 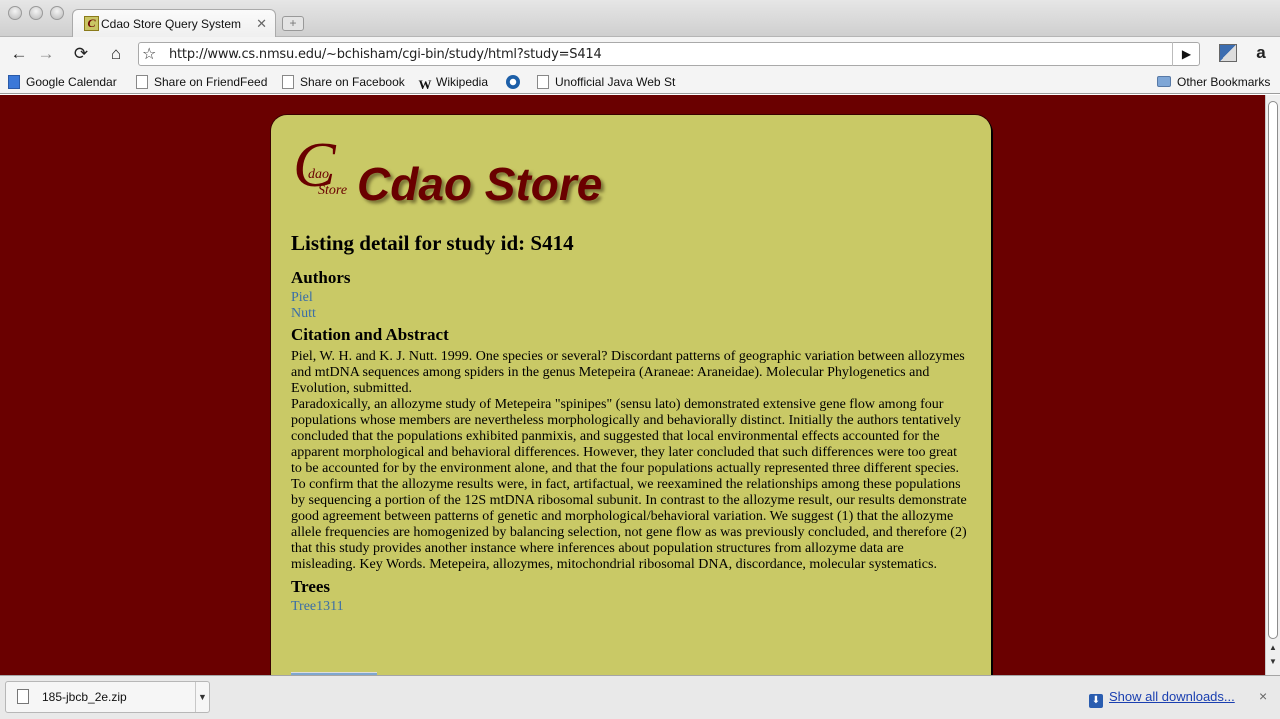 I want to click on new-tab-button: +, so click(x=293, y=23).